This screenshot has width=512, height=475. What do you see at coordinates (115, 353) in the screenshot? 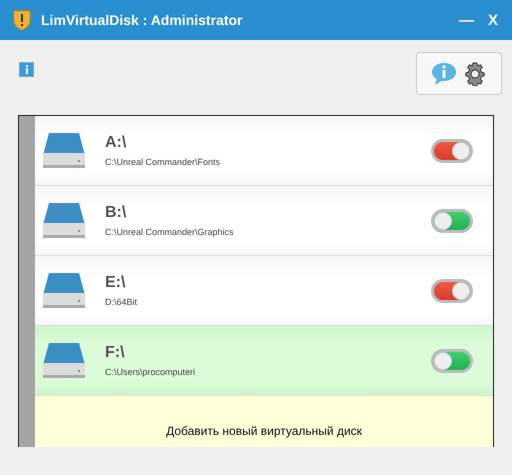
I see `drive-letter: F:\` at bounding box center [115, 353].